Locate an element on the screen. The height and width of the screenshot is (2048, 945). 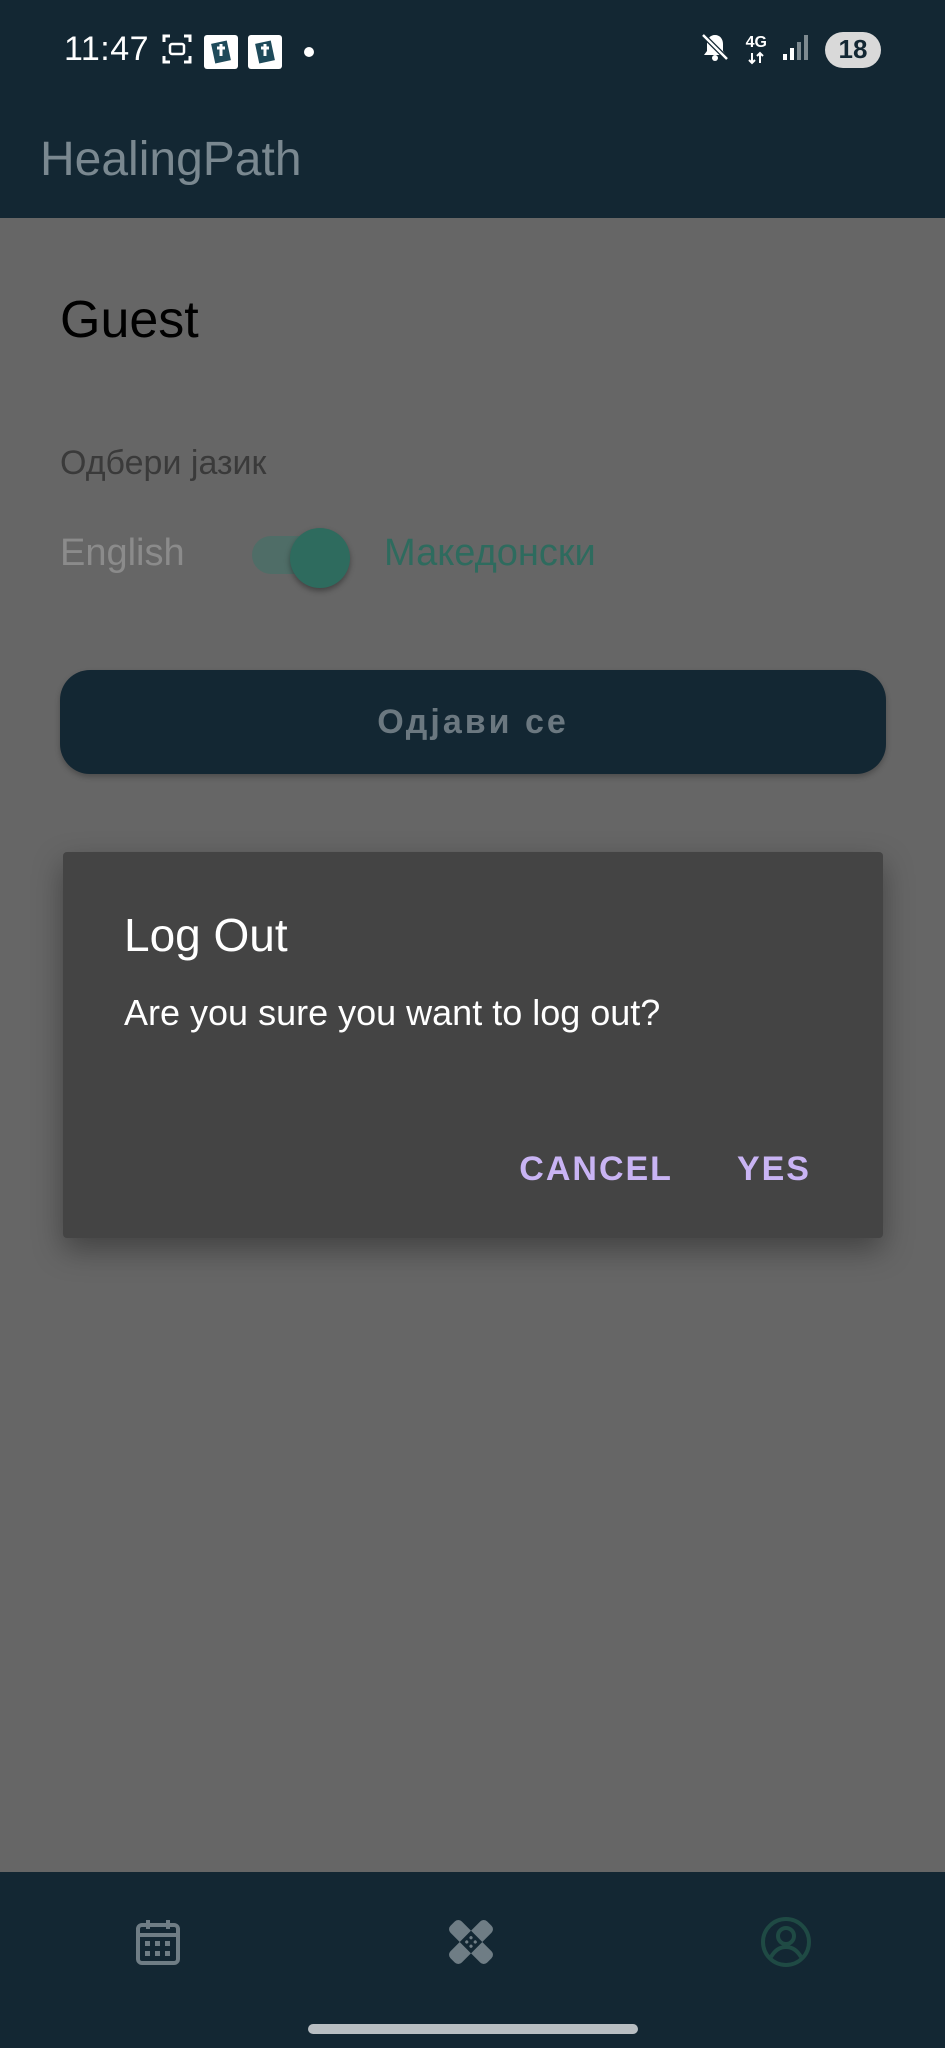
network-type-label: 4G is located at coordinates (756, 42).